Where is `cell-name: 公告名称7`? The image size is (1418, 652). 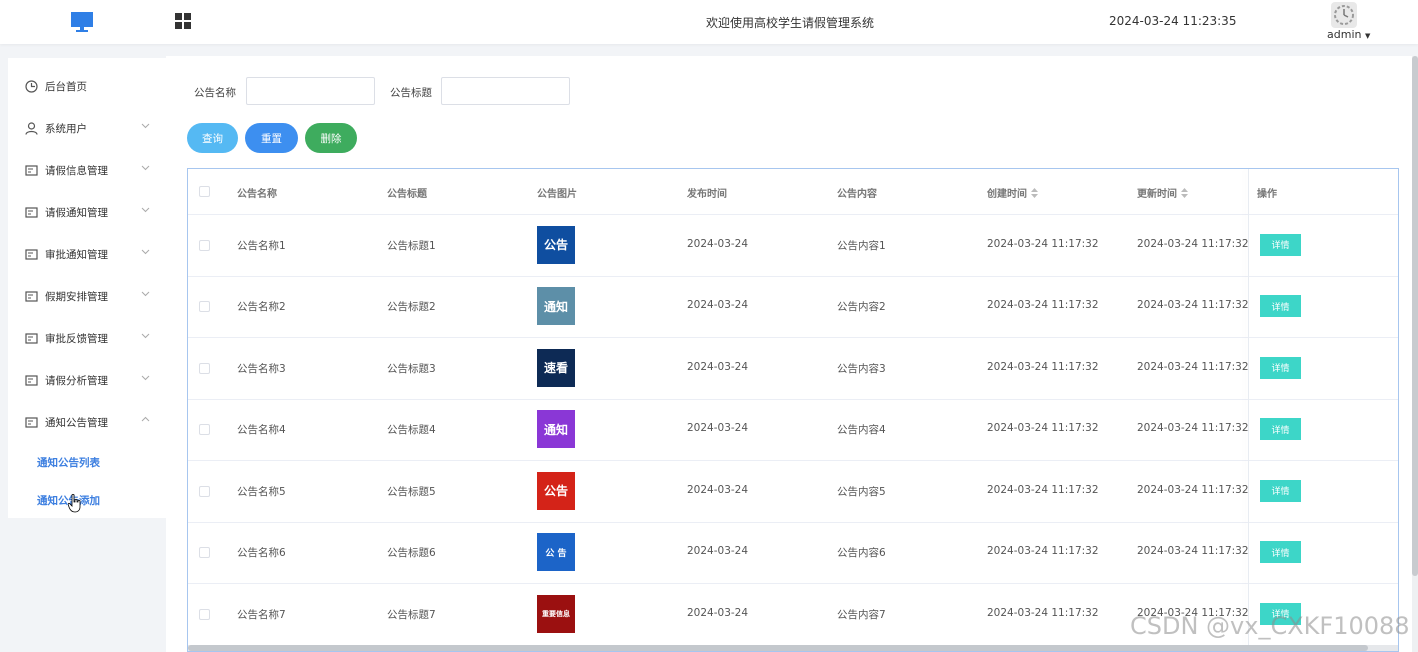 cell-name: 公告名称7 is located at coordinates (261, 614).